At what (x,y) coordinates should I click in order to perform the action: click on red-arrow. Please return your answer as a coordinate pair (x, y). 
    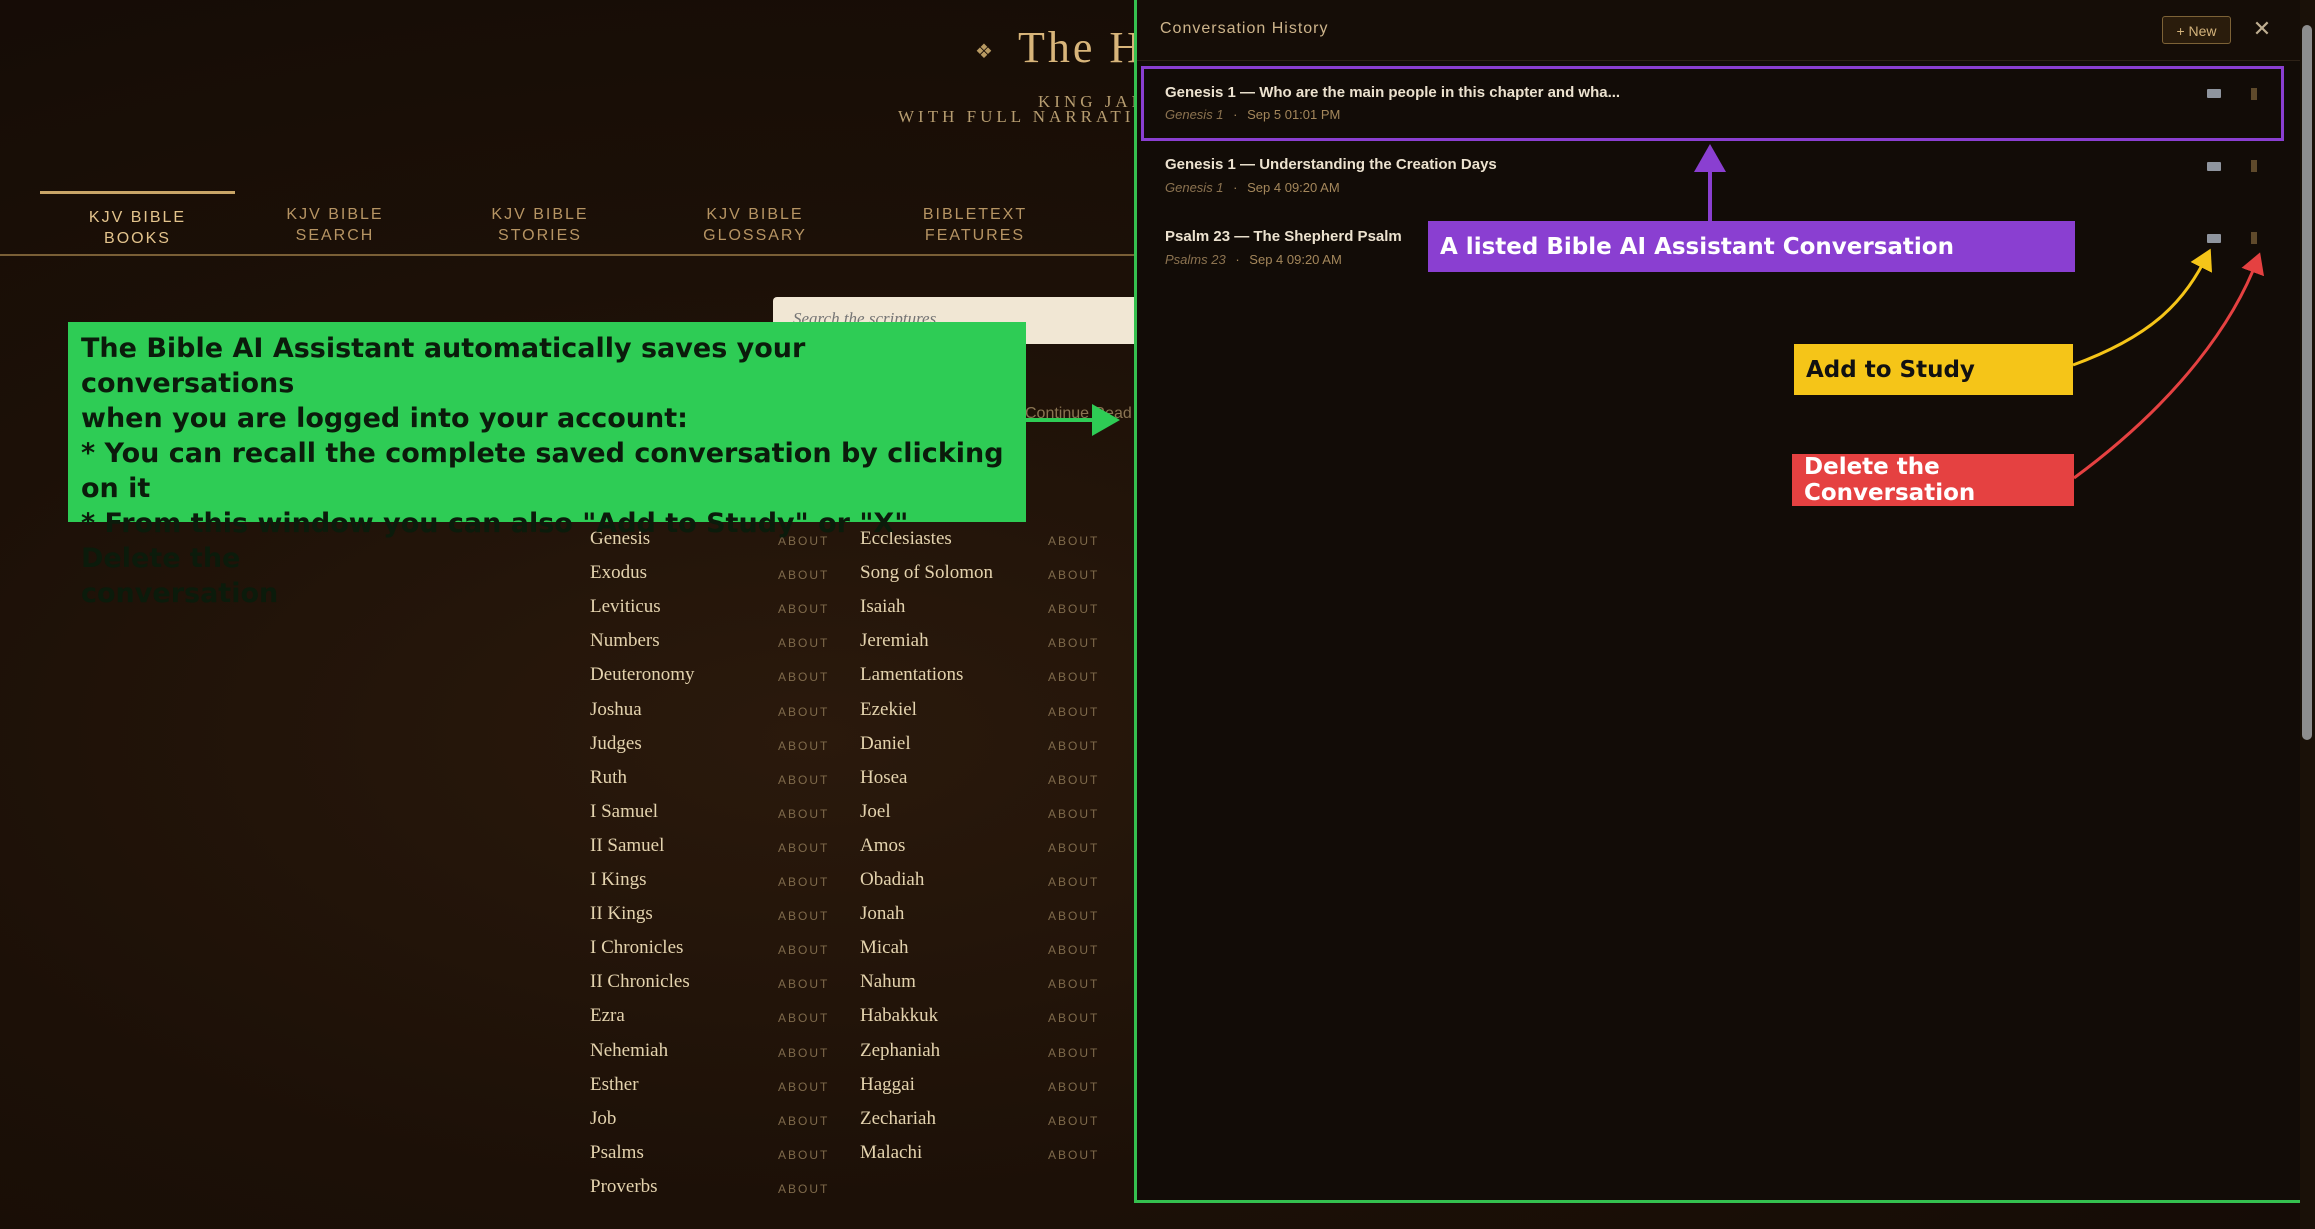
    Looking at the image, I should click on (2169, 366).